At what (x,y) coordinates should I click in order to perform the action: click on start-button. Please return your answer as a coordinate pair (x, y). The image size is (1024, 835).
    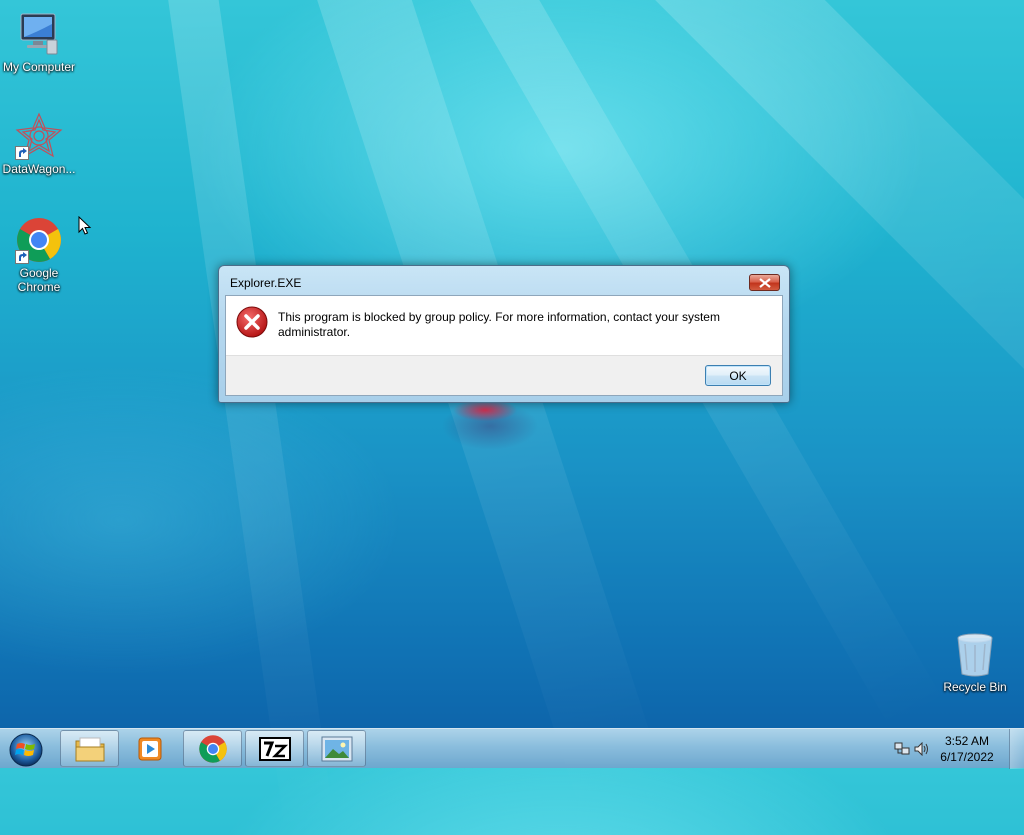
    Looking at the image, I should click on (26, 749).